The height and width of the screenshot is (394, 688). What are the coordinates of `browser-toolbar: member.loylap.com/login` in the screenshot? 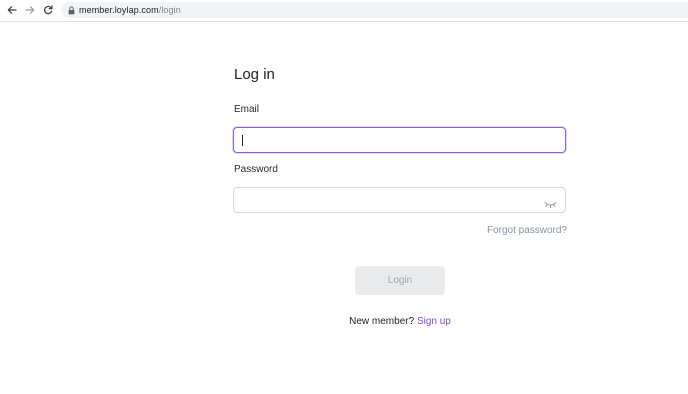 It's located at (344, 11).